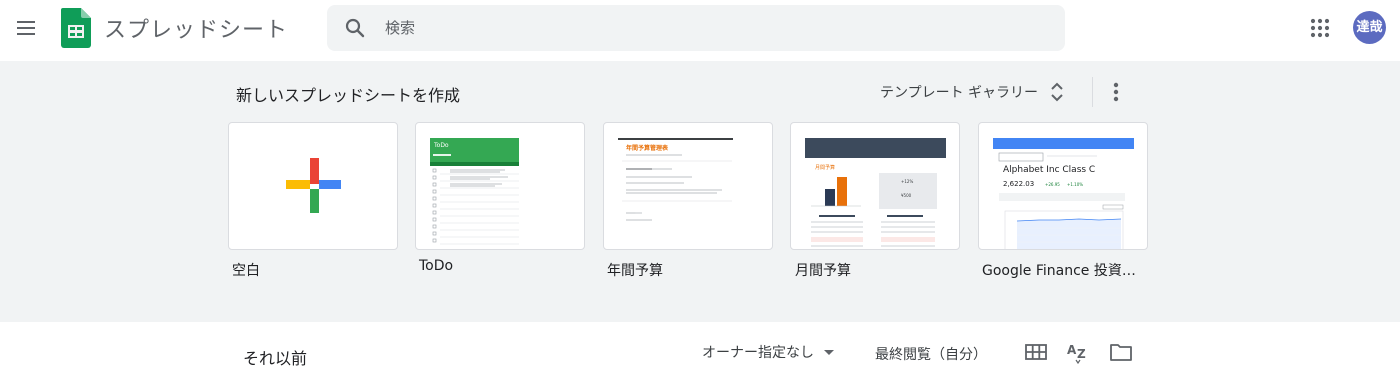  Describe the element at coordinates (1121, 352) in the screenshot. I see `folder-icon` at that location.